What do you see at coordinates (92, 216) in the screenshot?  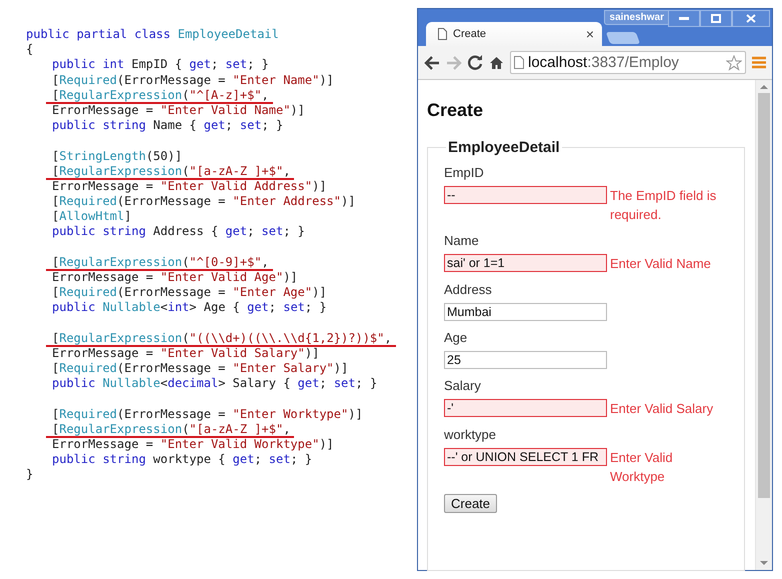 I see `code-line: [AllowHtml]` at bounding box center [92, 216].